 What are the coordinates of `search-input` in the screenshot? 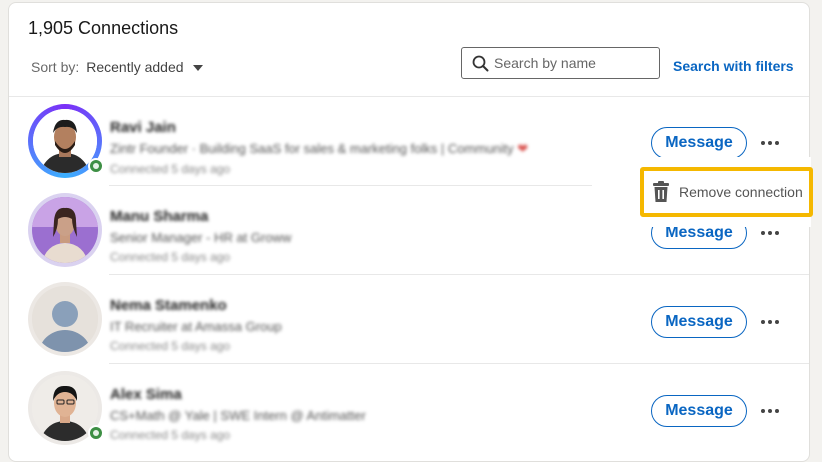 It's located at (569, 63).